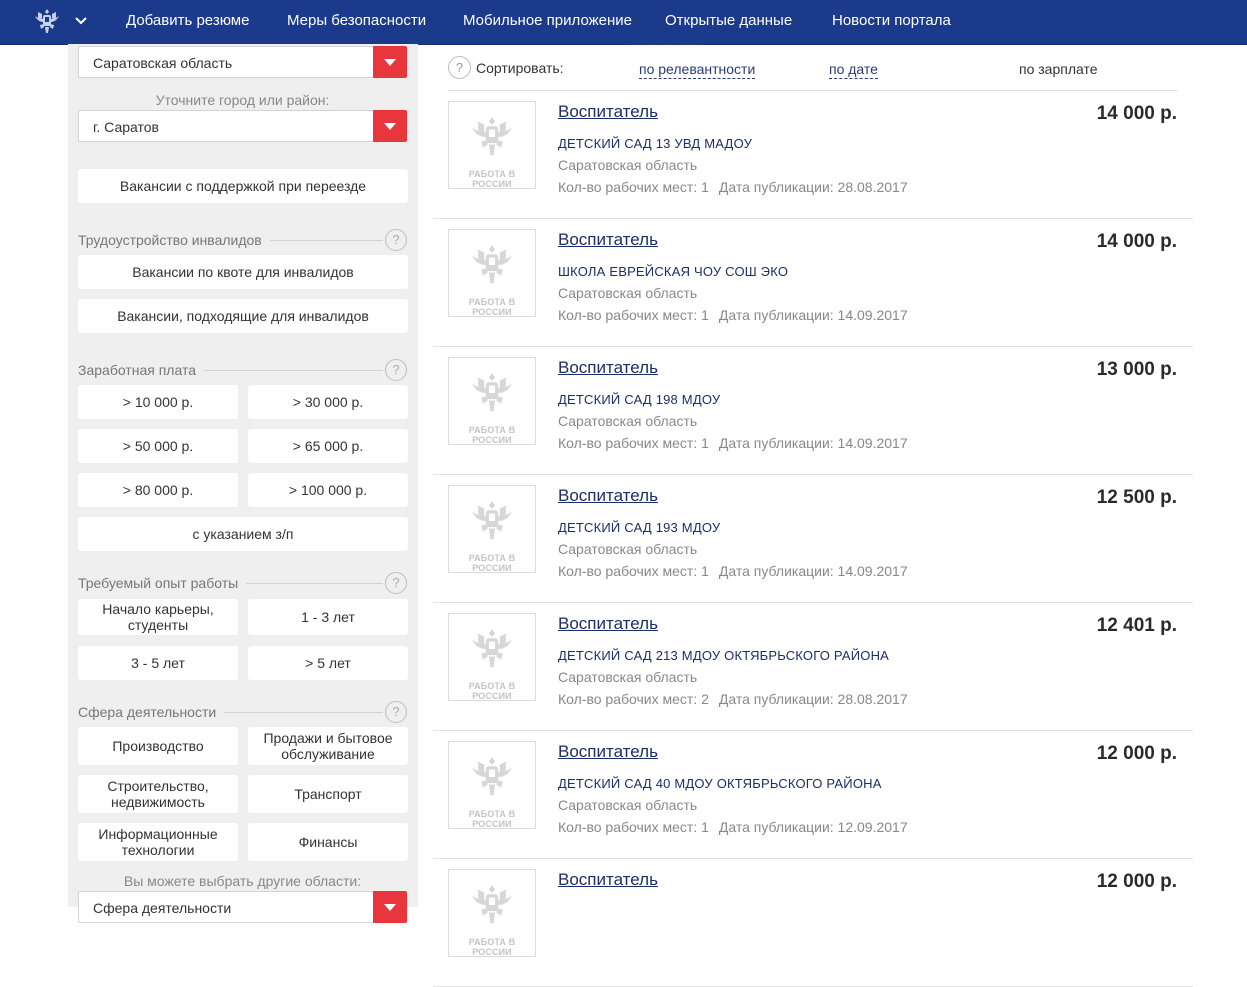  What do you see at coordinates (151, 712) in the screenshot?
I see `sphere-section-title: Сфера деятельности` at bounding box center [151, 712].